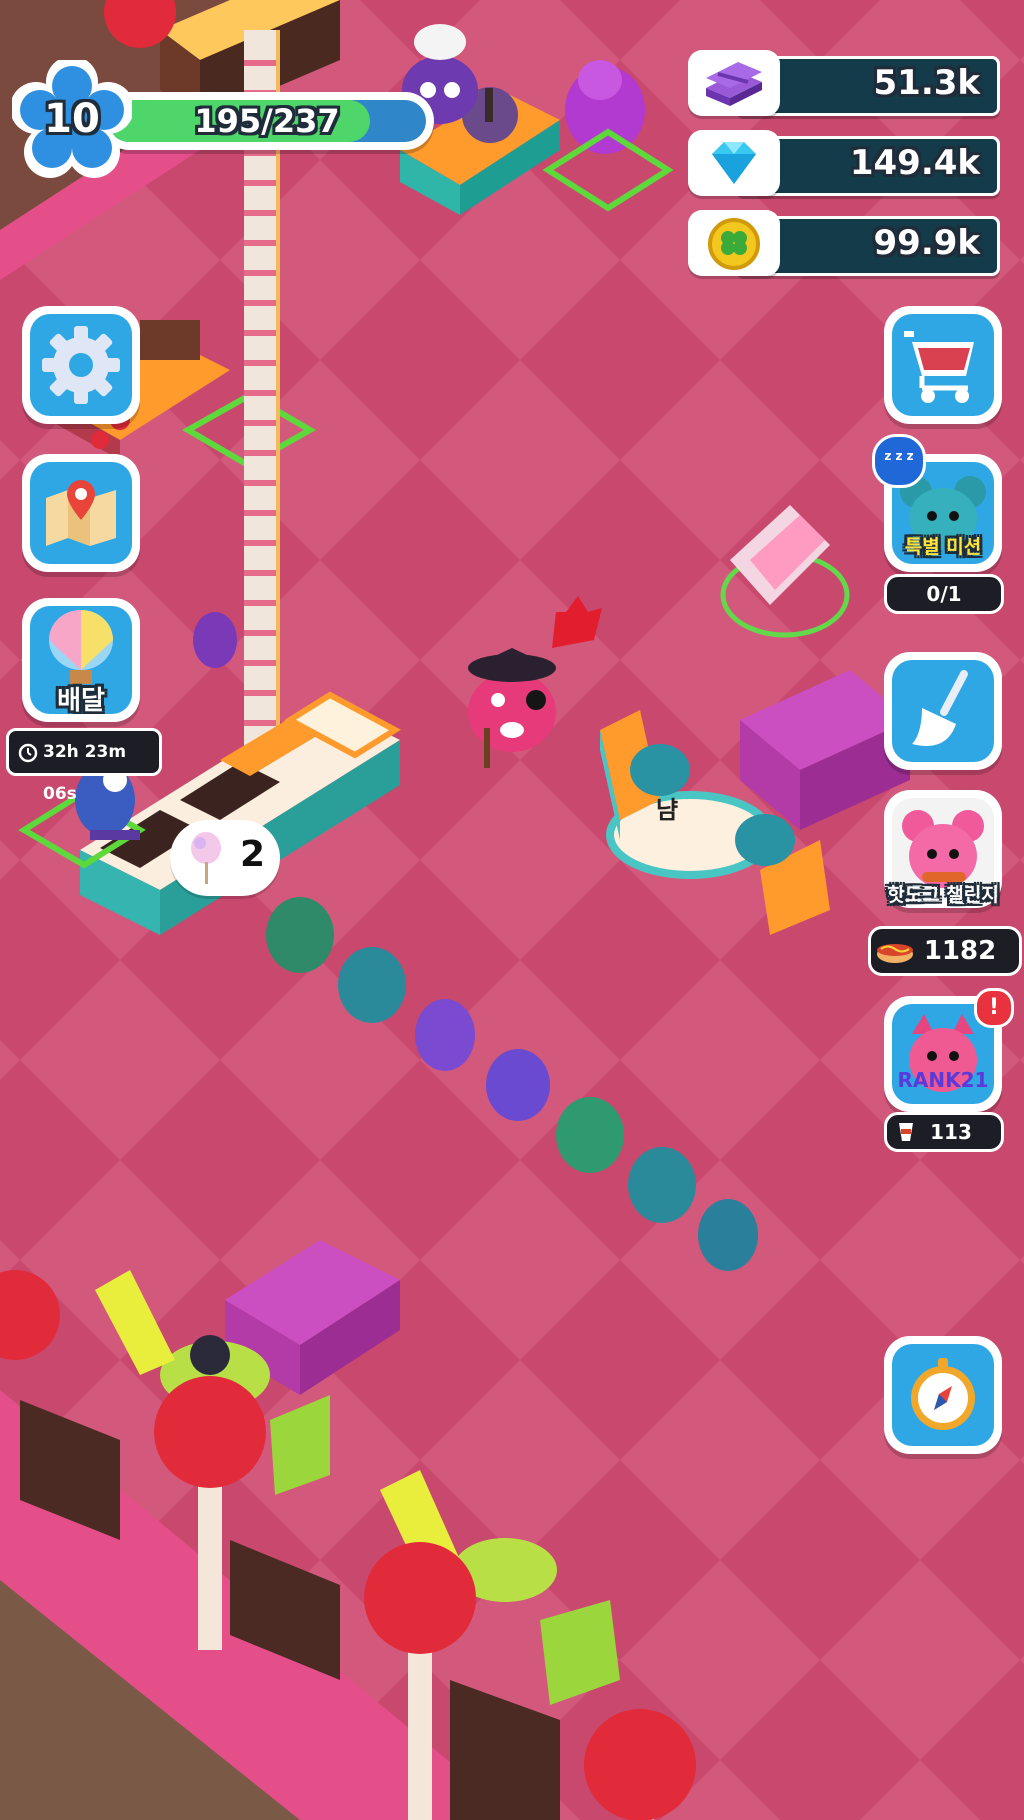 The image size is (1024, 1820). I want to click on clean-button, so click(943, 711).